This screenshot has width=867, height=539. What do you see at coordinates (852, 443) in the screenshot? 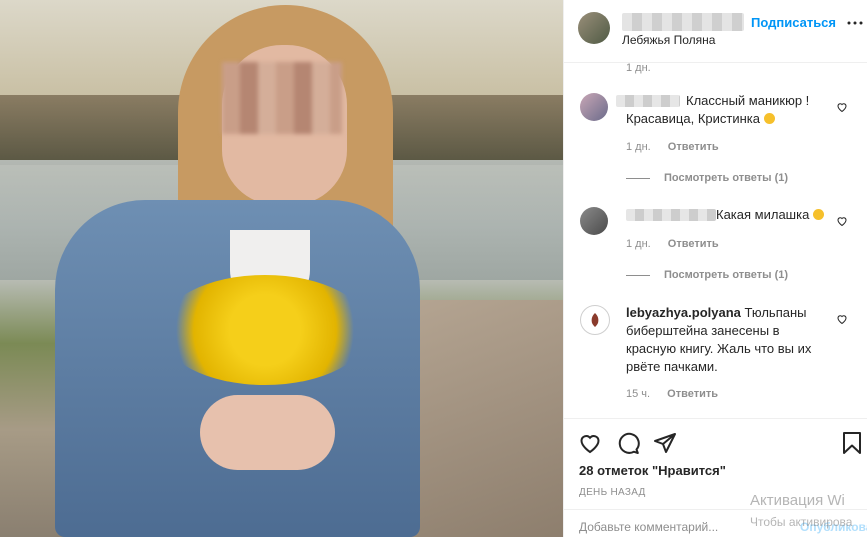
I see `bookmark-icon` at bounding box center [852, 443].